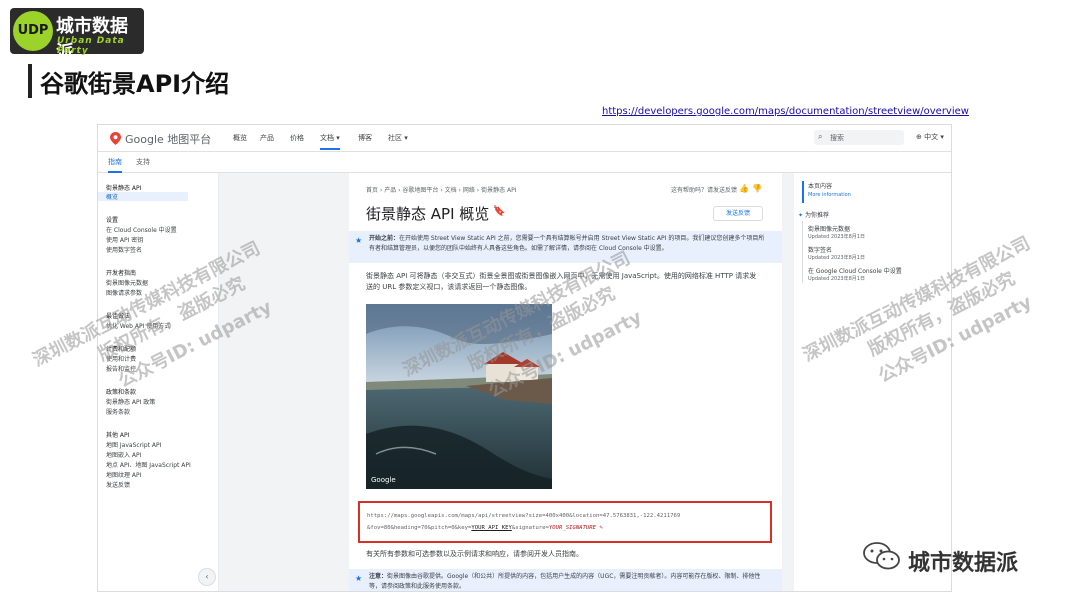 This screenshot has height=607, width=1080. Describe the element at coordinates (801, 215) in the screenshot. I see `sparkle-icon: ✦` at that location.